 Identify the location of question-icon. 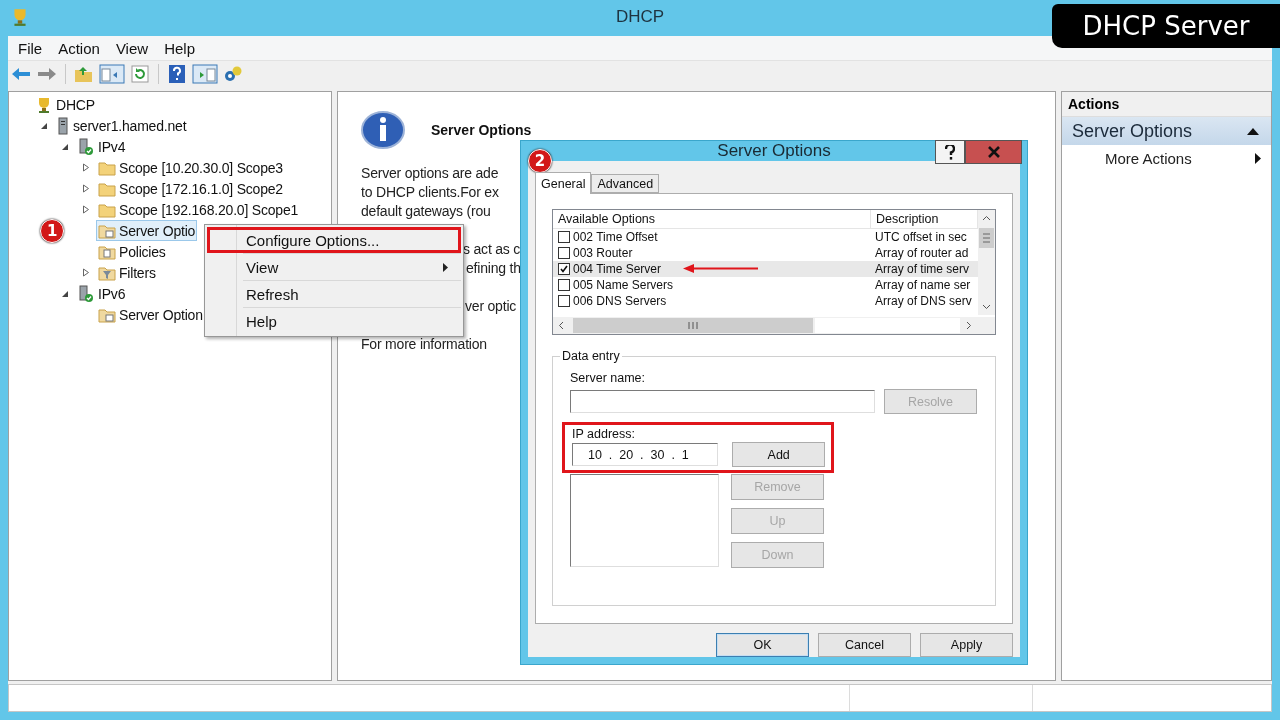
(950, 152).